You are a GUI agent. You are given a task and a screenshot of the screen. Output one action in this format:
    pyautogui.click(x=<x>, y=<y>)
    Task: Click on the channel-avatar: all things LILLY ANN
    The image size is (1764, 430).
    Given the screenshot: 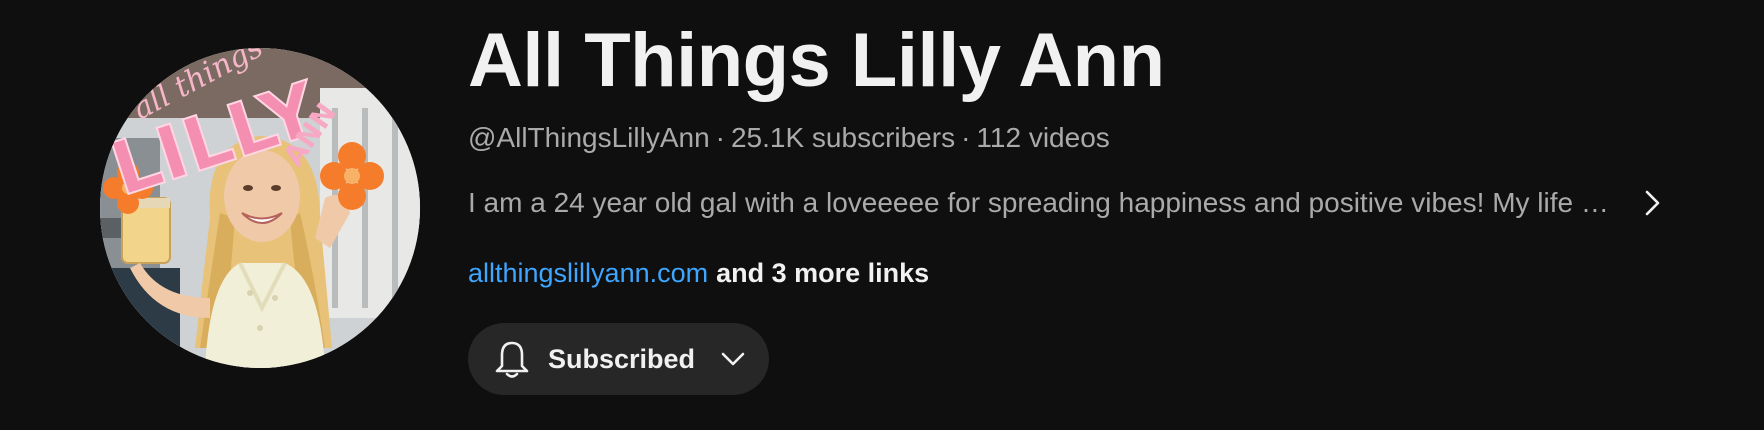 What is the action you would take?
    pyautogui.click(x=260, y=208)
    